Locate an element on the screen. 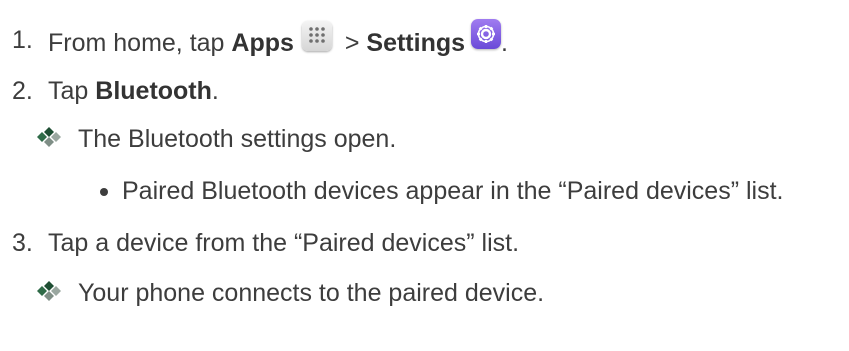 The image size is (849, 351). step-3-number: 3. is located at coordinates (22, 243).